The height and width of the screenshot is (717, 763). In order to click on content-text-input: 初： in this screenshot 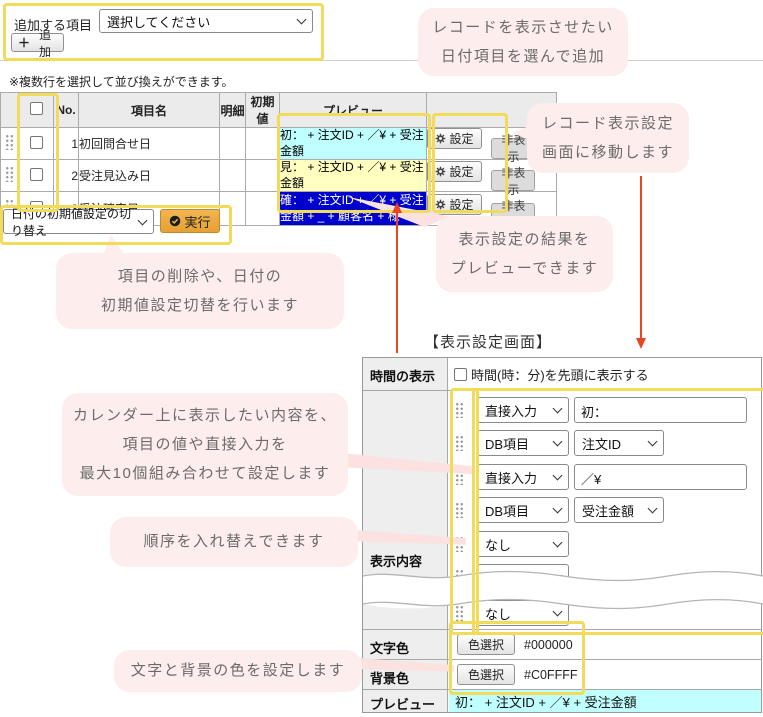, I will do `click(660, 410)`.